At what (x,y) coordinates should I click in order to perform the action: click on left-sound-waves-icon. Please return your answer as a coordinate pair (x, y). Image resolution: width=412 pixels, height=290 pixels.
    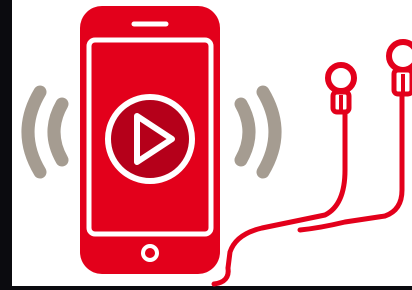
    Looking at the image, I should click on (45, 132).